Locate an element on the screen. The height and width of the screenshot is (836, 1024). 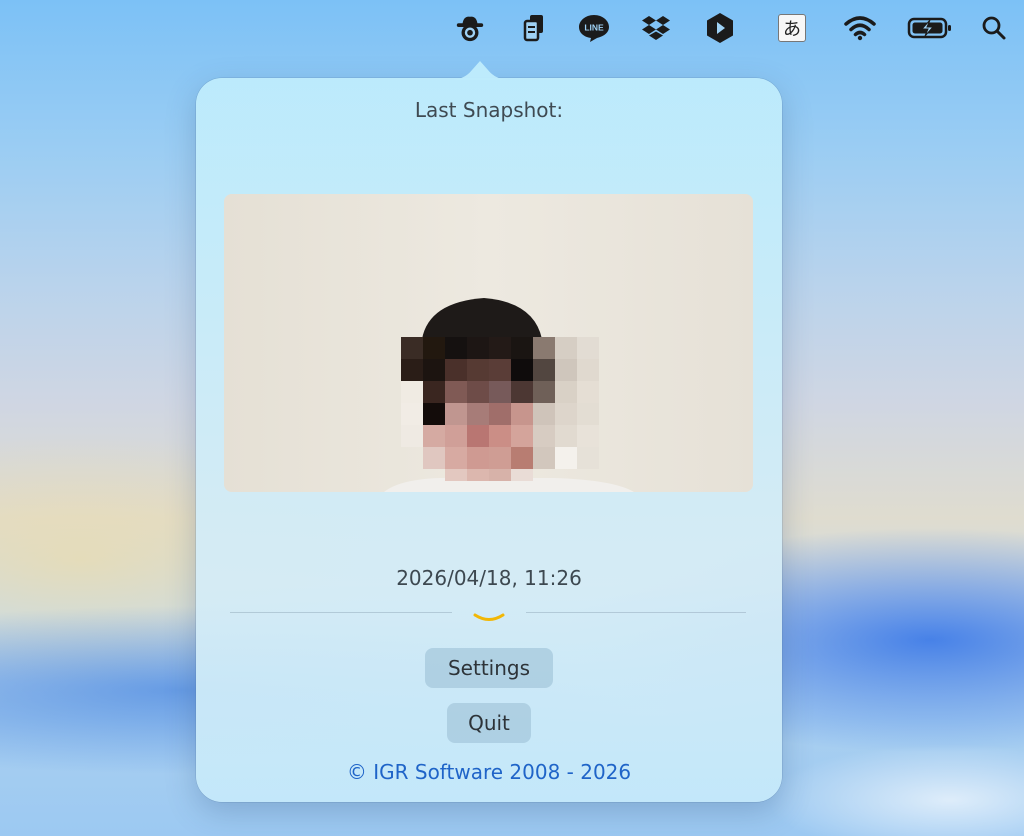
search-icon is located at coordinates (994, 28).